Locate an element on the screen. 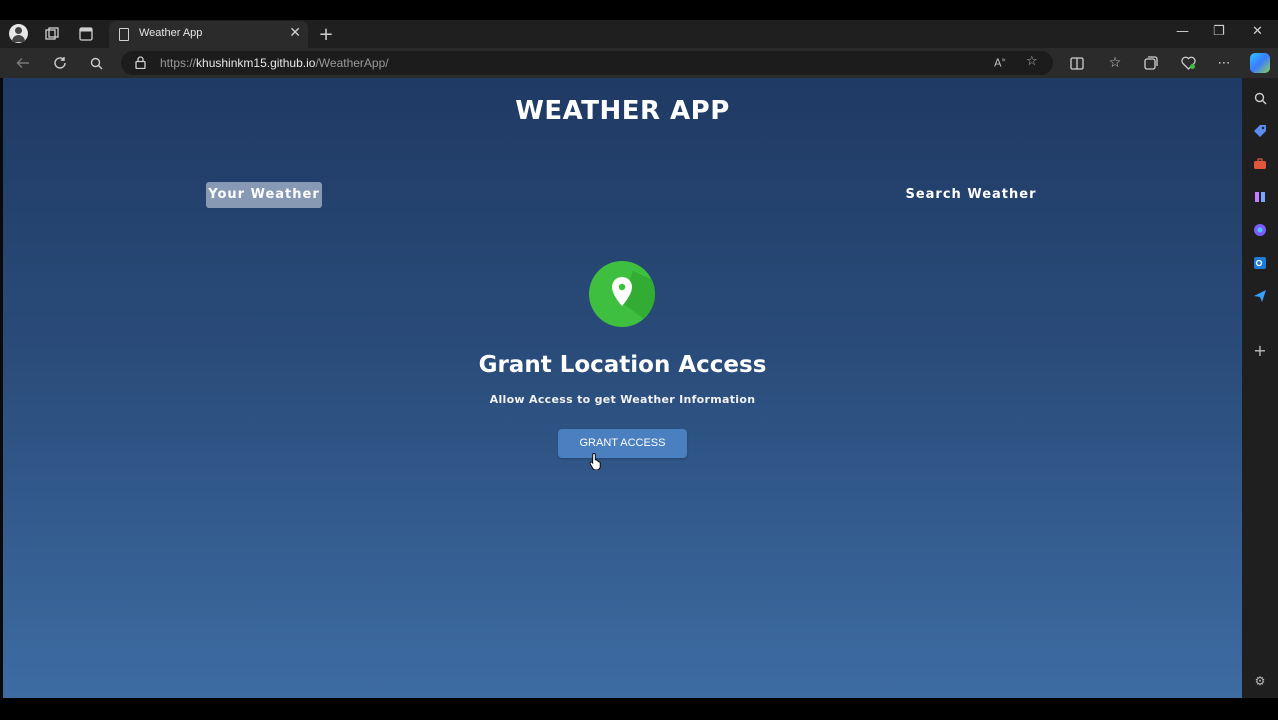  new-tab-button: + is located at coordinates (326, 34).